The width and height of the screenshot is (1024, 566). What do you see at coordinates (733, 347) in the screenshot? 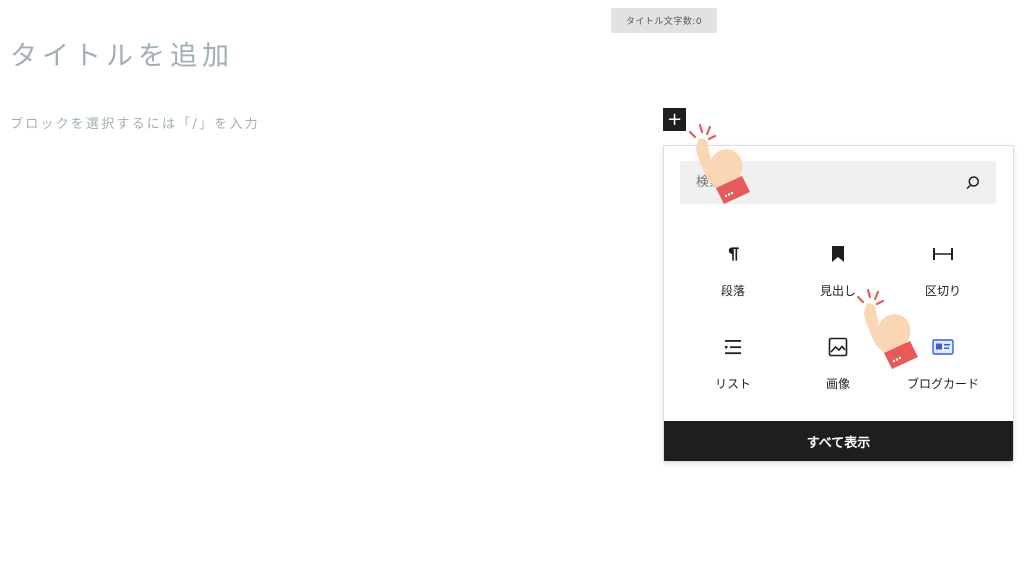
I see `list-icon` at bounding box center [733, 347].